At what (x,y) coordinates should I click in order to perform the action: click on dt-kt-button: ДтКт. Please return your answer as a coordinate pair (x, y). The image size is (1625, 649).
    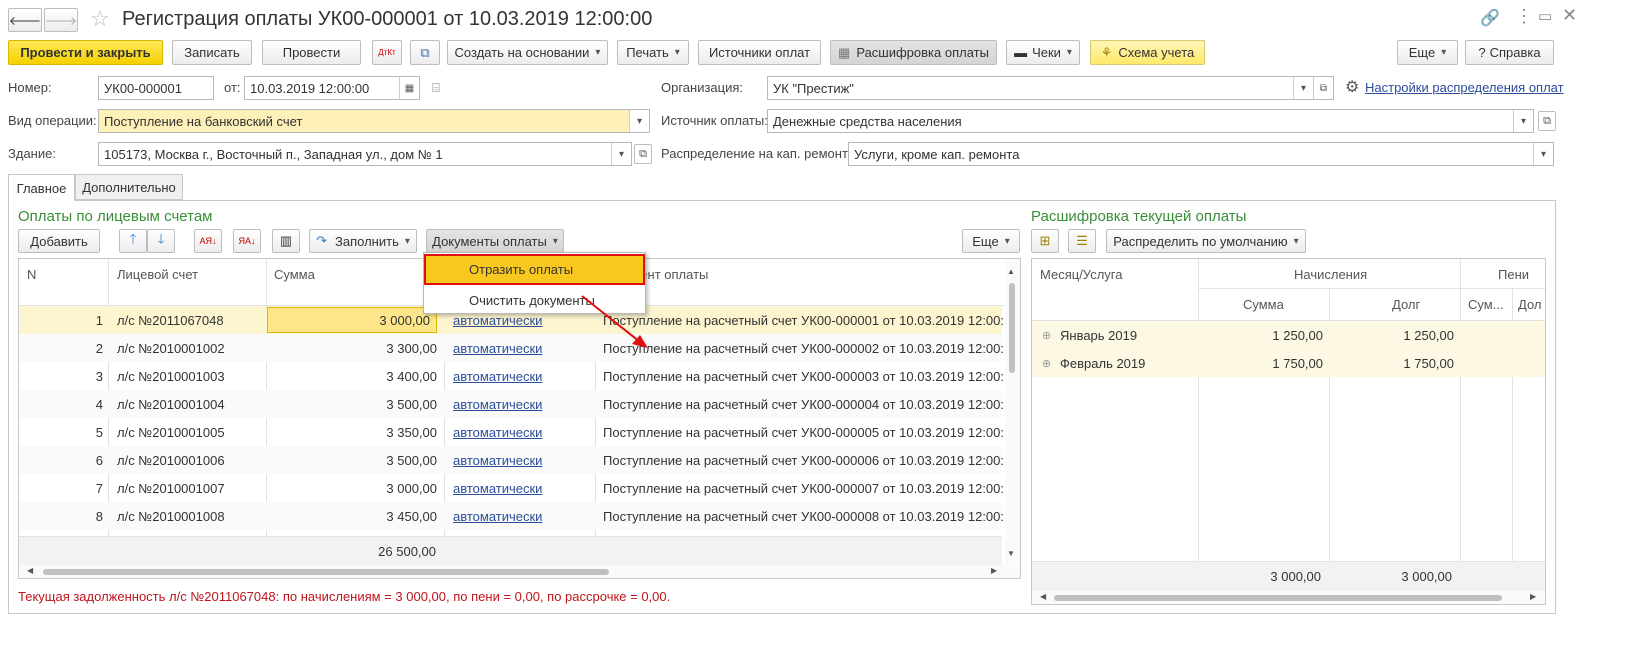
    Looking at the image, I should click on (387, 52).